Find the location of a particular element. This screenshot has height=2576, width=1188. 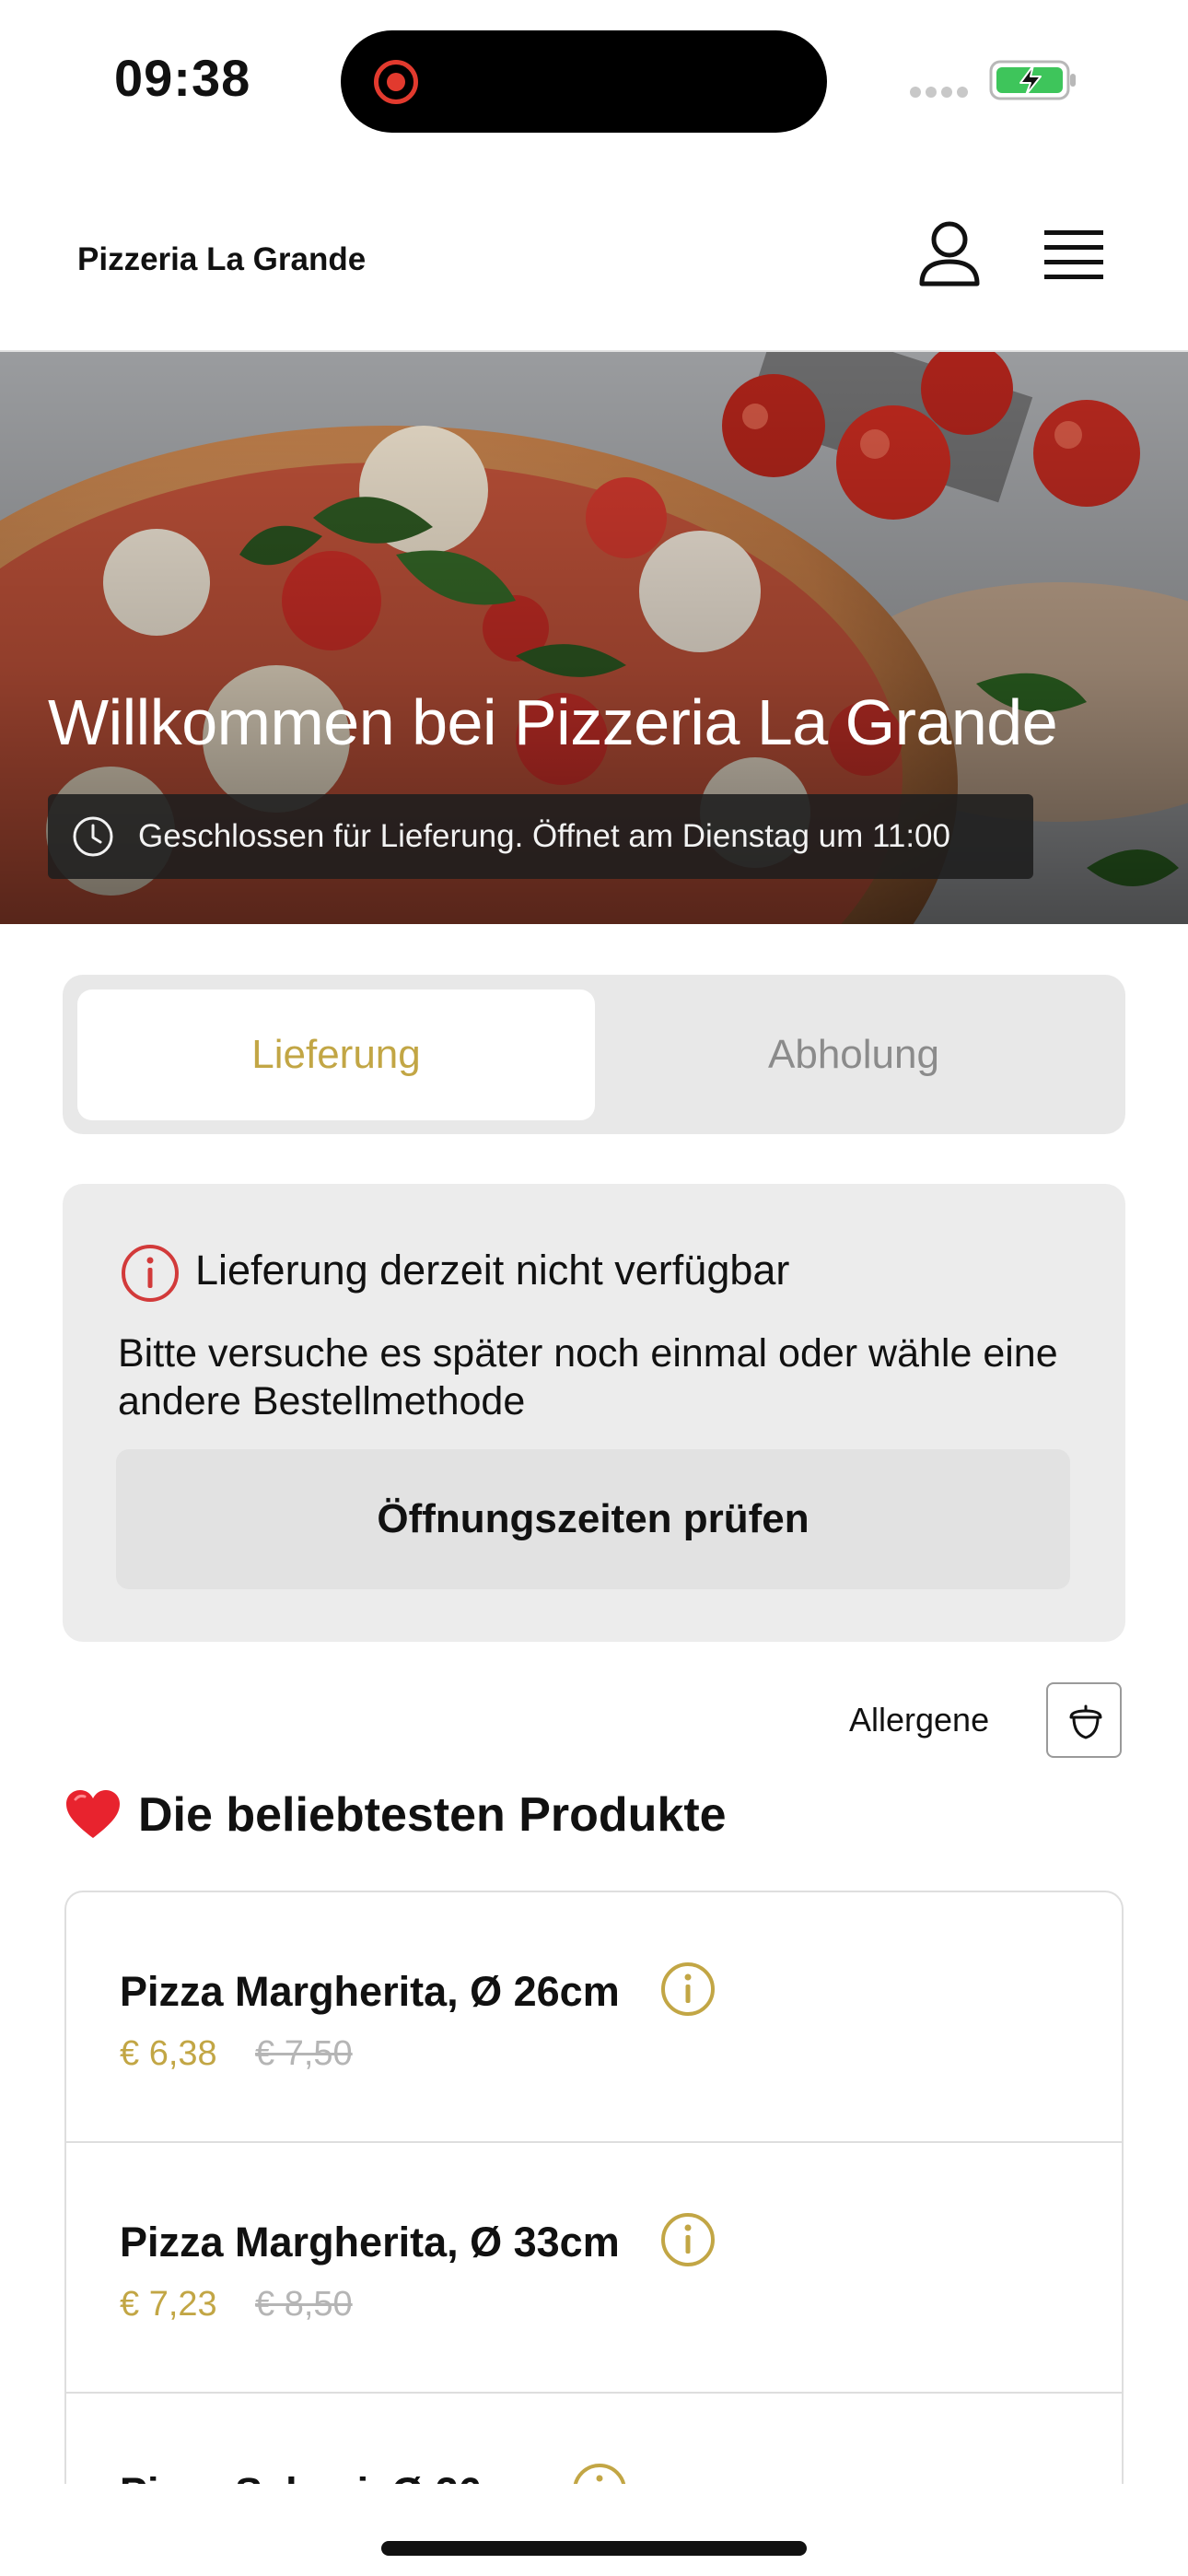

acorn-icon is located at coordinates (1085, 1721).